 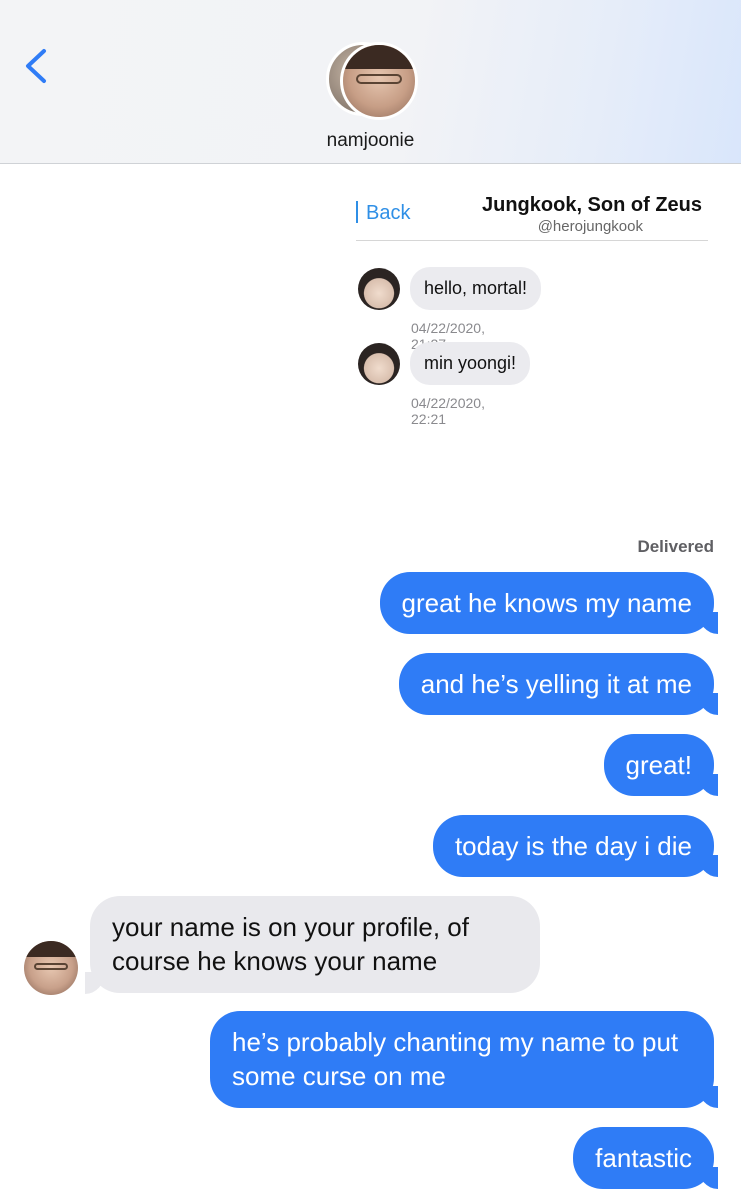 I want to click on message-bubble-outgoing: and he’s yelling it at me, so click(x=556, y=684).